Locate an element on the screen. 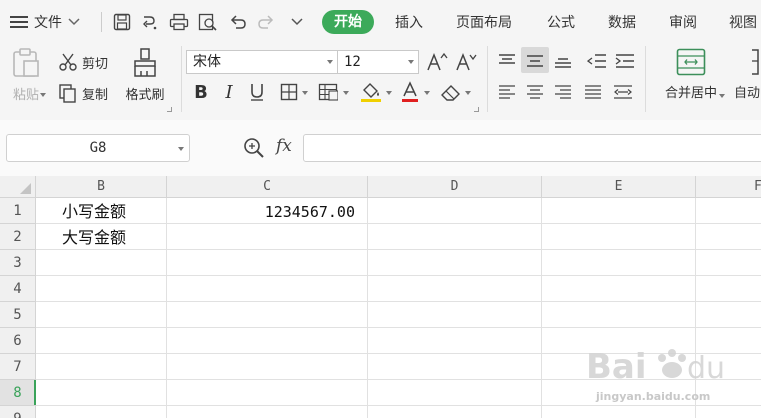 Image resolution: width=761 pixels, height=418 pixels. border-button is located at coordinates (289, 92).